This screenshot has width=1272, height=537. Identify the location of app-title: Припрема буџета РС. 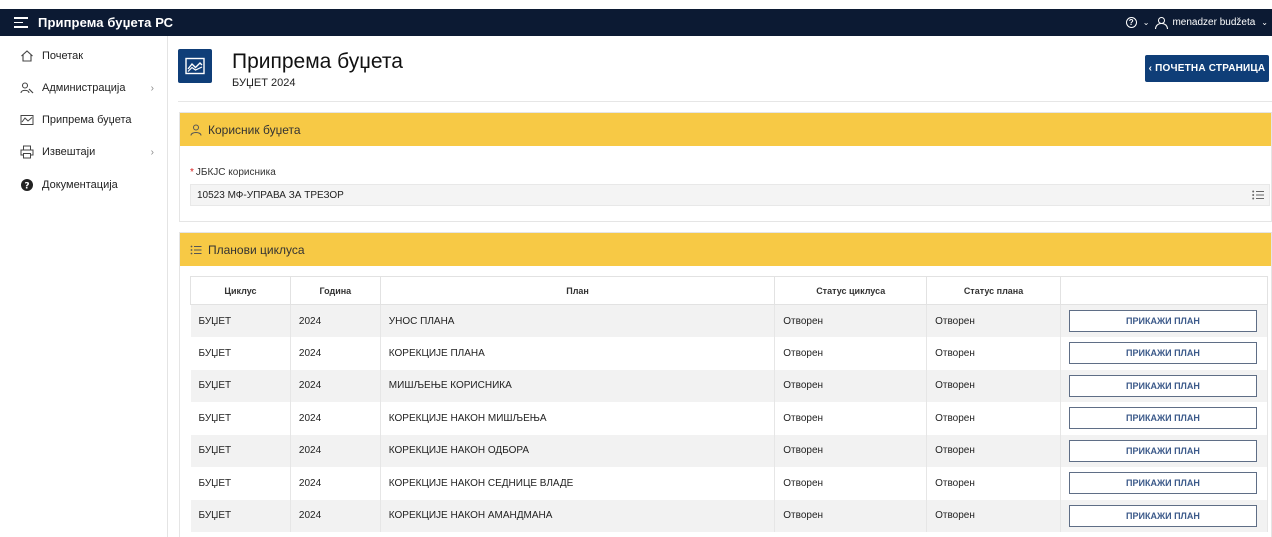
(106, 22).